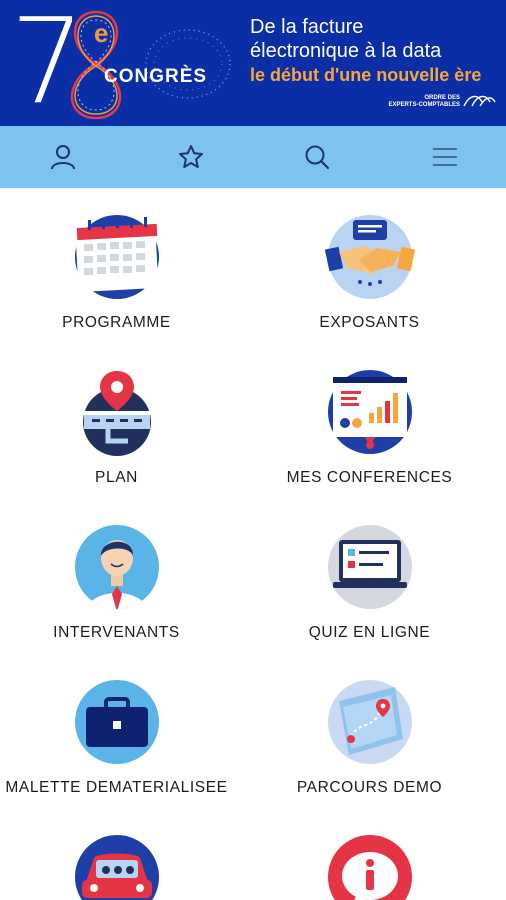 The width and height of the screenshot is (506, 900). I want to click on menu-item-parcours-demo: PARCOURS DEMO, so click(369, 736).